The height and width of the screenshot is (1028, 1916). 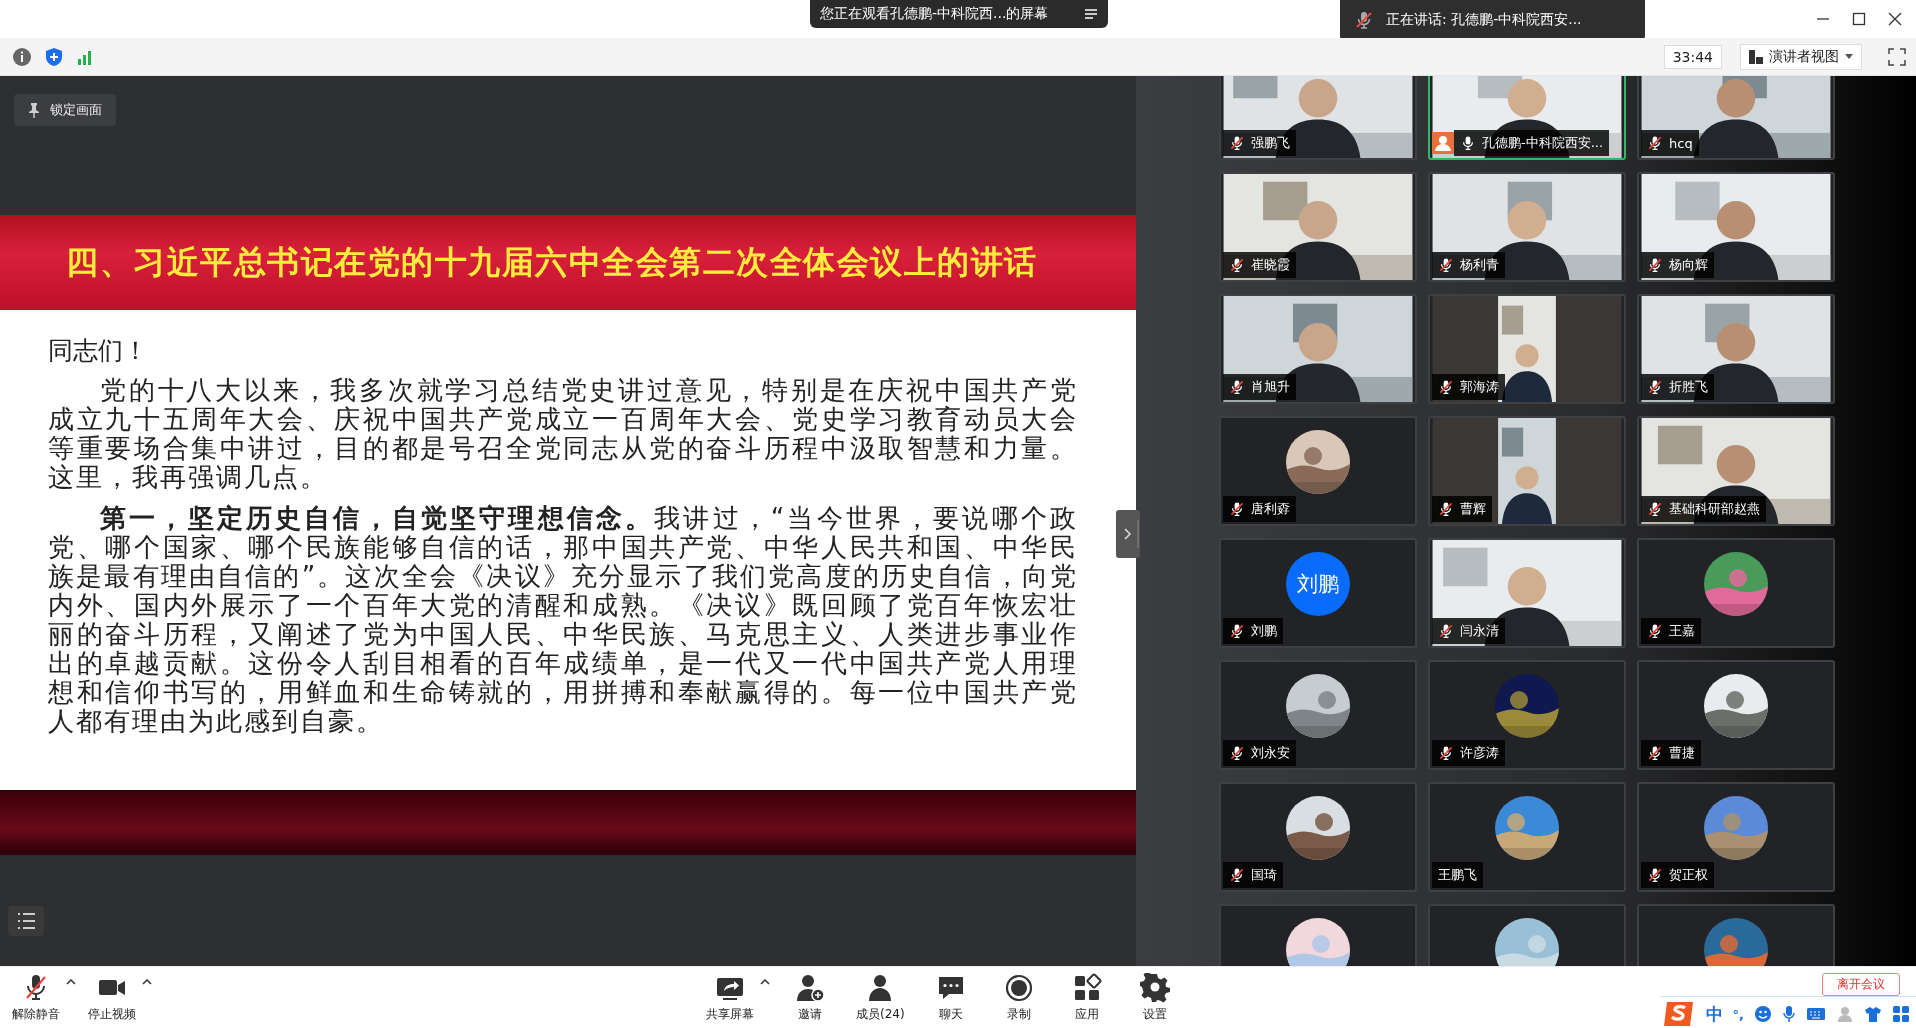 I want to click on view-button: 演讲者视图, so click(x=1801, y=56).